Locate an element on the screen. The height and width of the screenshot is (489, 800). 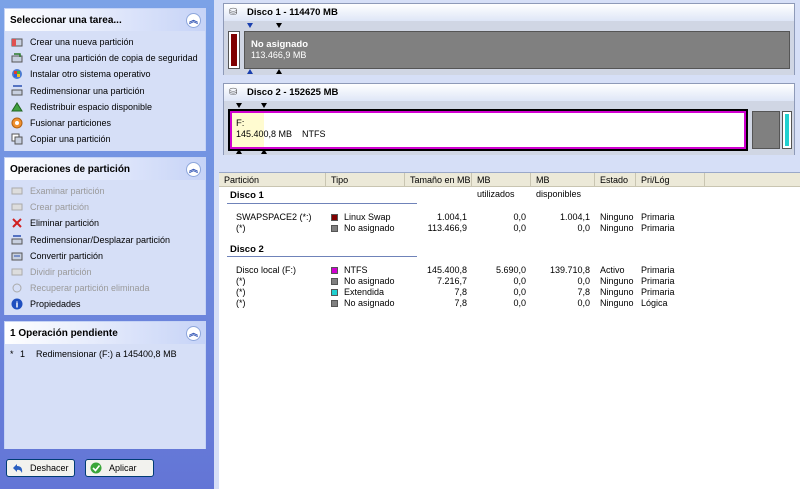
cell-size: 7.216,7 is located at coordinates (451, 281).